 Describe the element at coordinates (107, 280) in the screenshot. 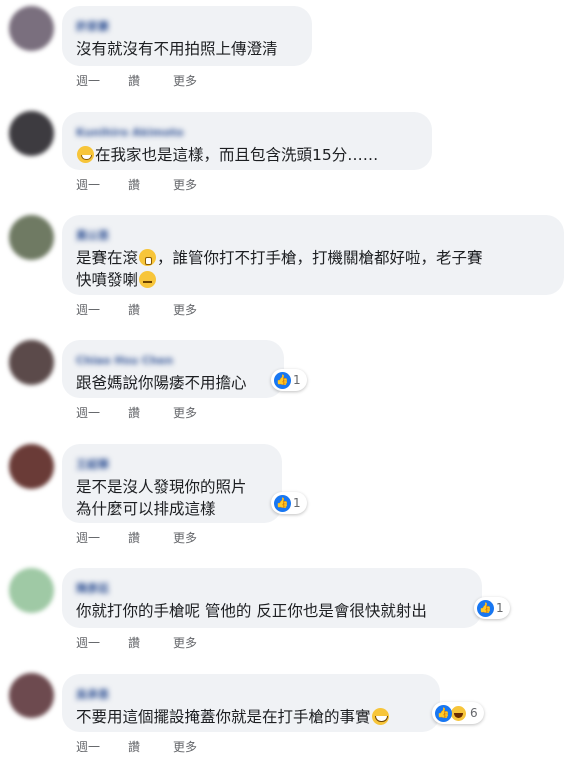

I see `comment-text: 快噴發喇` at that location.